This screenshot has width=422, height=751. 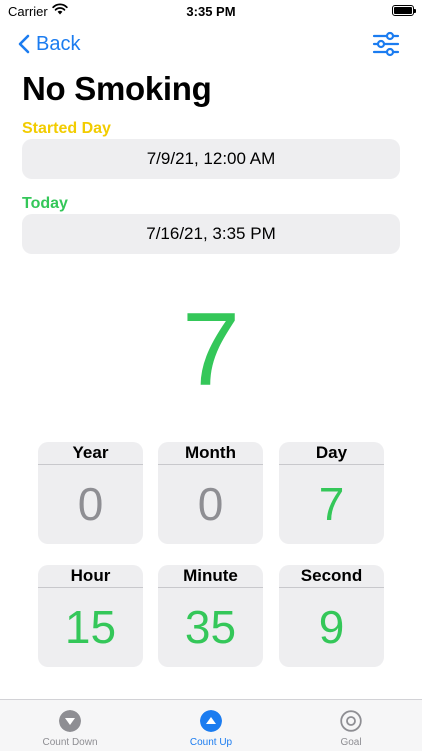 What do you see at coordinates (70, 721) in the screenshot?
I see `arrow-down-circle-icon` at bounding box center [70, 721].